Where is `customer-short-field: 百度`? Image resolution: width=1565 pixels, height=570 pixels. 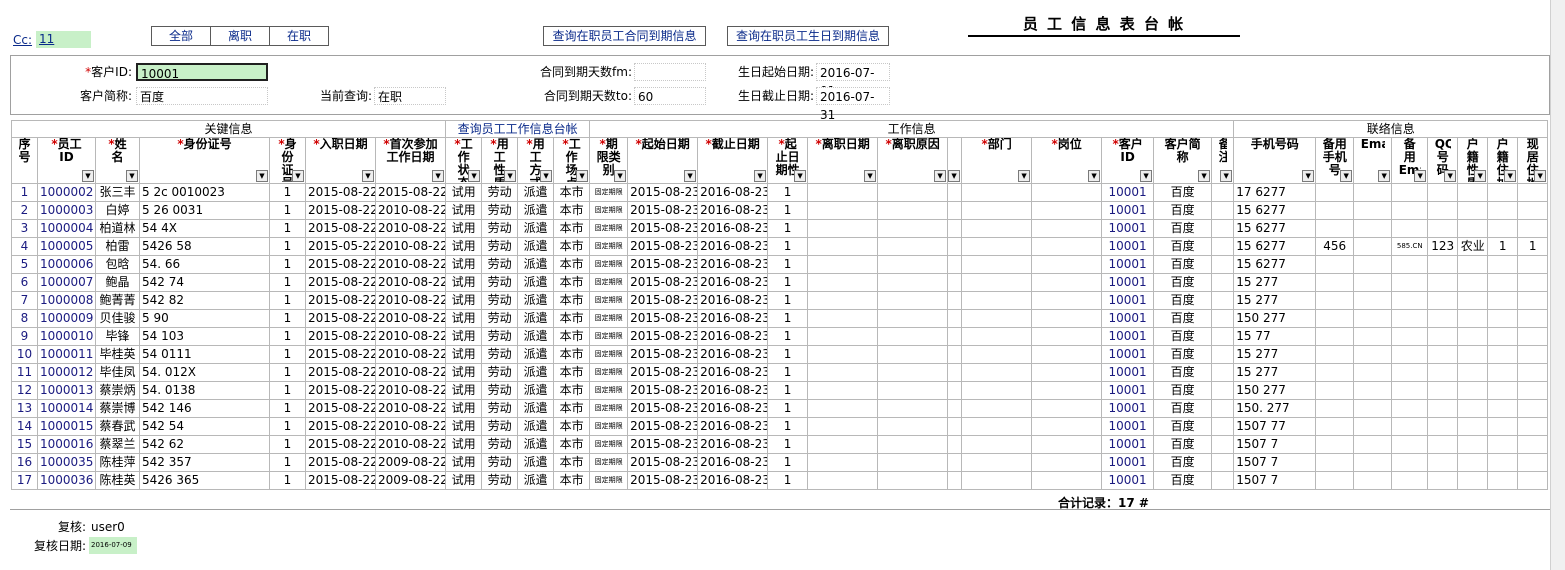 customer-short-field: 百度 is located at coordinates (202, 96).